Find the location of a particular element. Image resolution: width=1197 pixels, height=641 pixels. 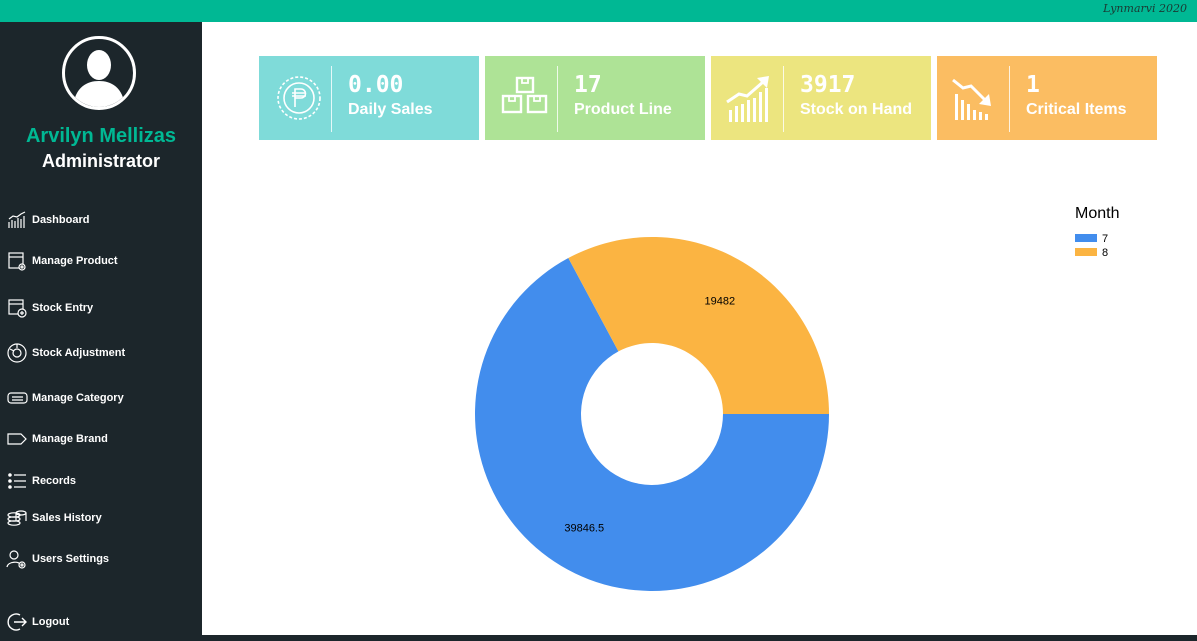

nav-label: Users Settings is located at coordinates (71, 559).